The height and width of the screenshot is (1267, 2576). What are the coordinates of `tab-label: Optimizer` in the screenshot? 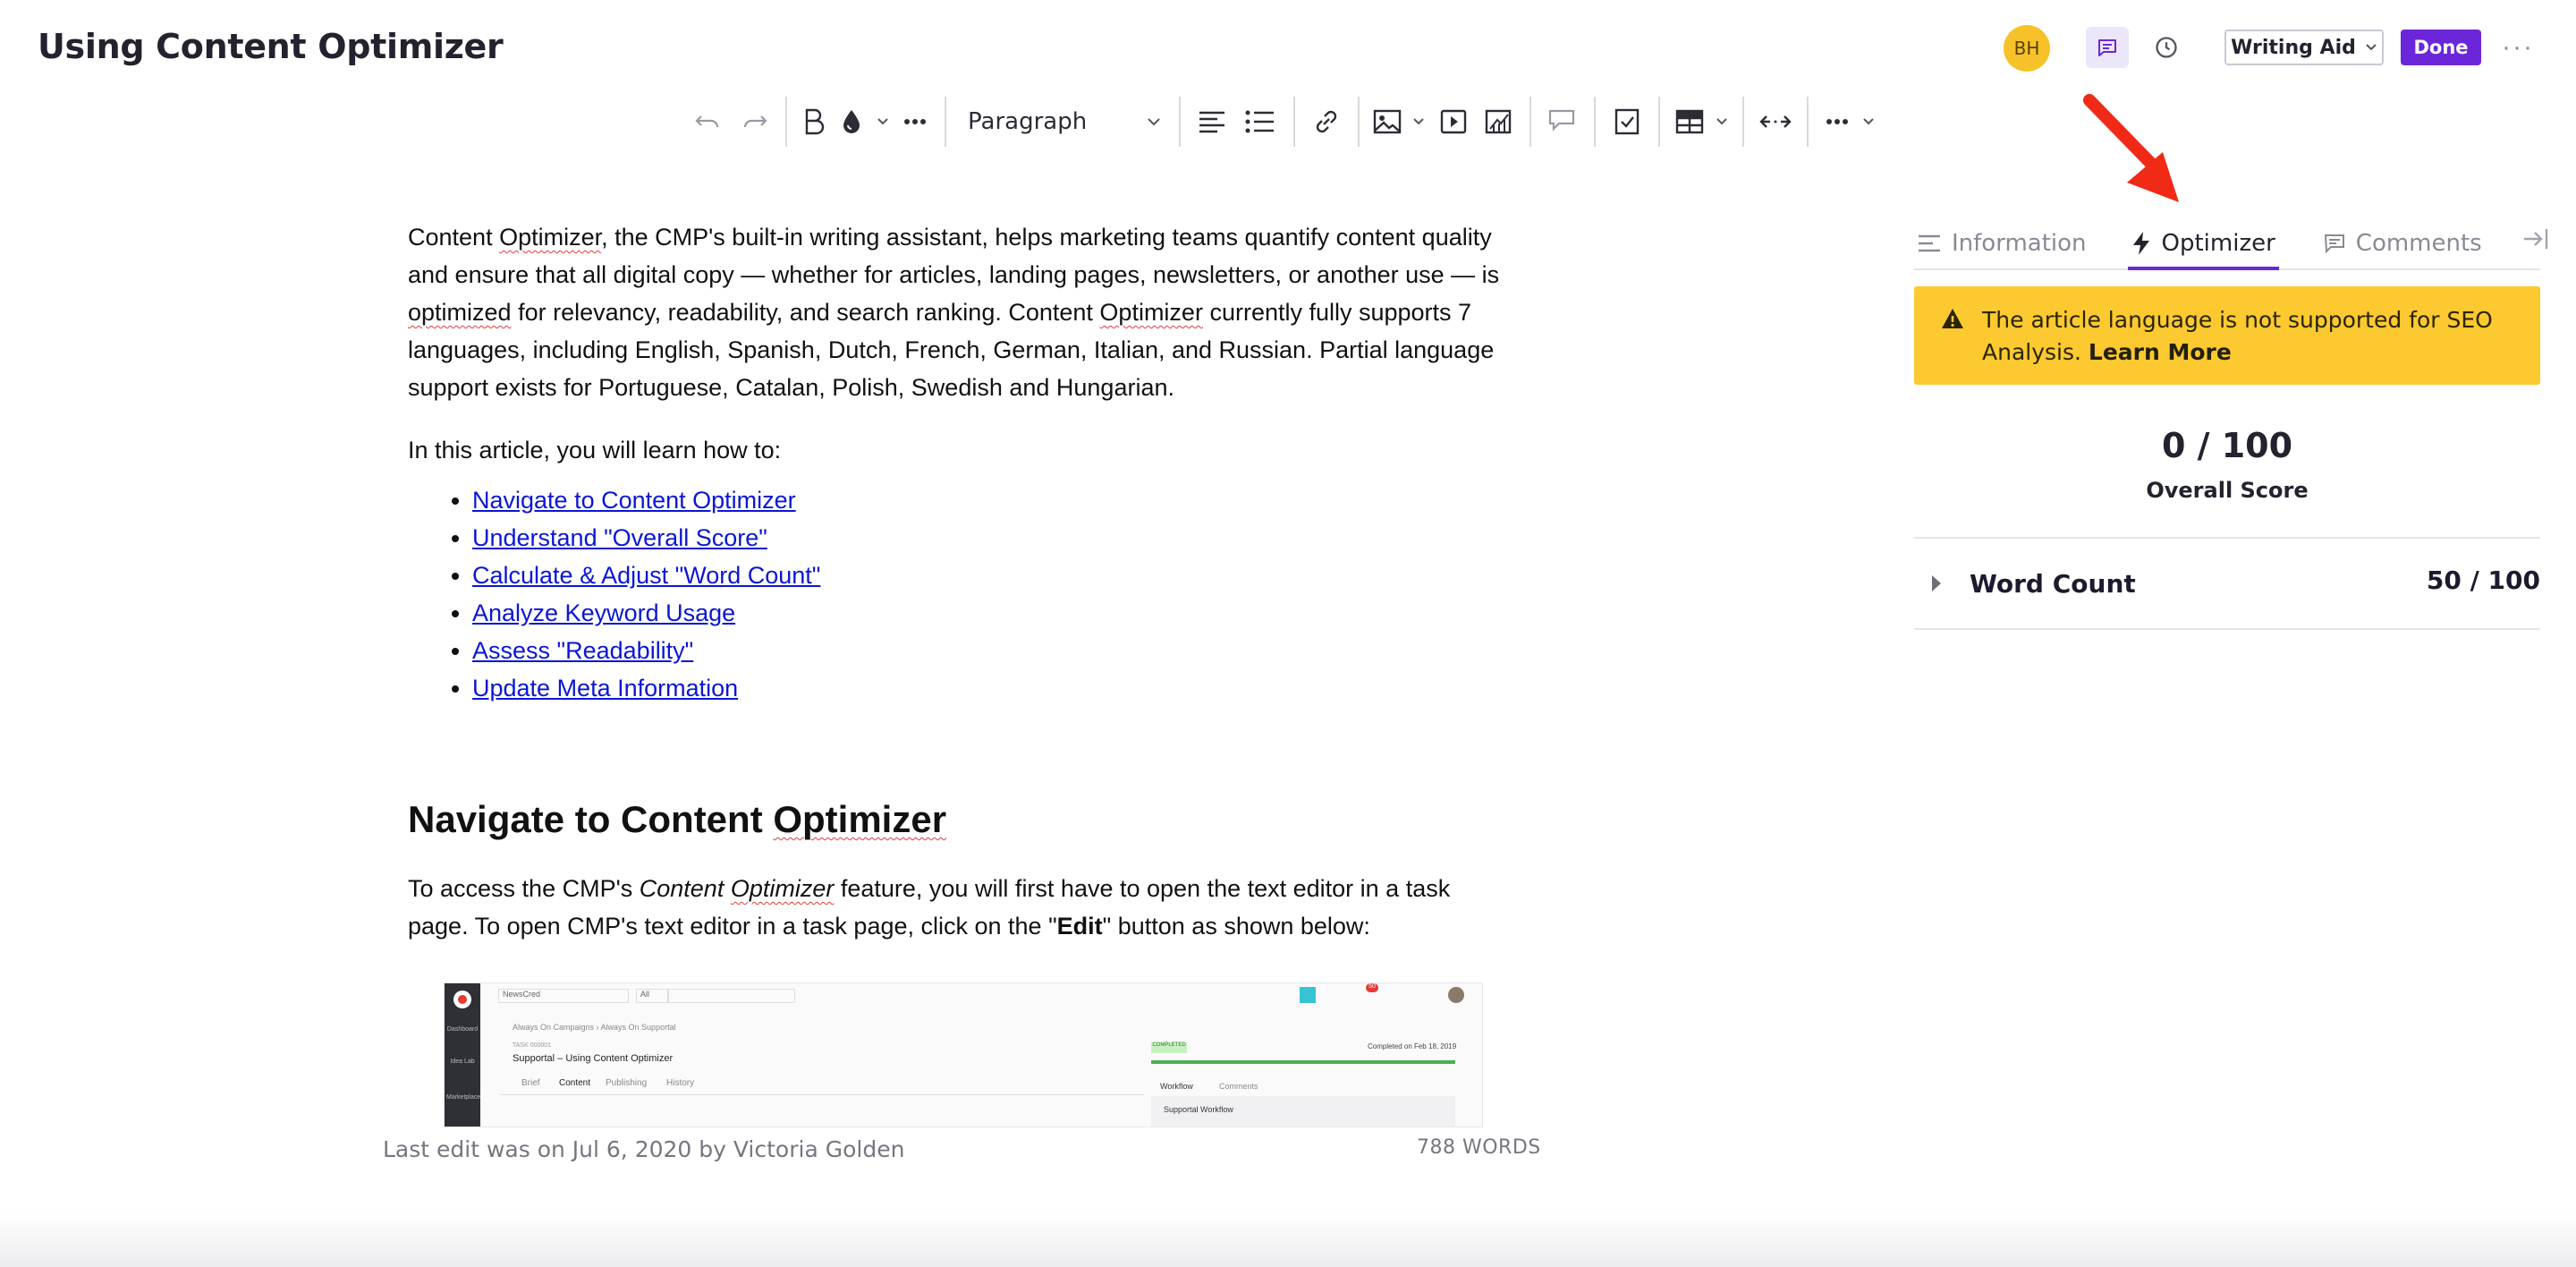 It's located at (2218, 243).